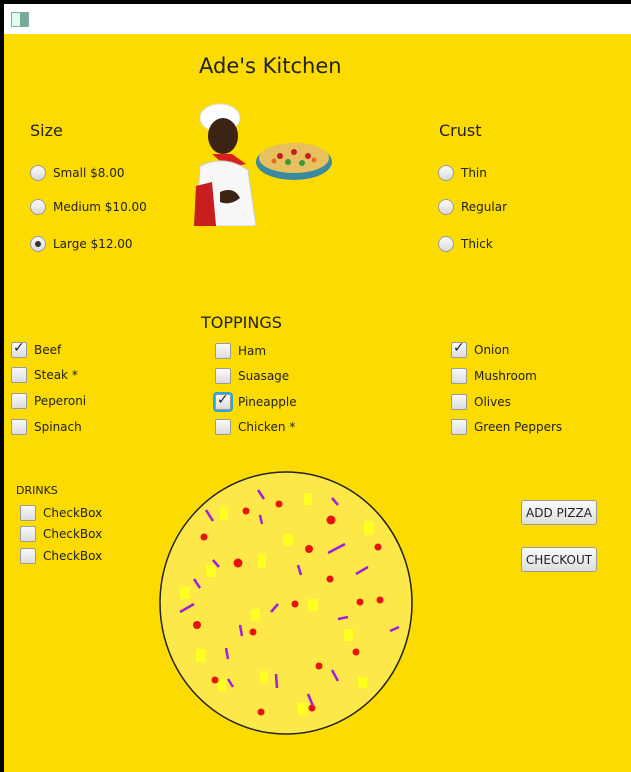 The image size is (631, 772). What do you see at coordinates (317, 19) in the screenshot?
I see `window-titlebar` at bounding box center [317, 19].